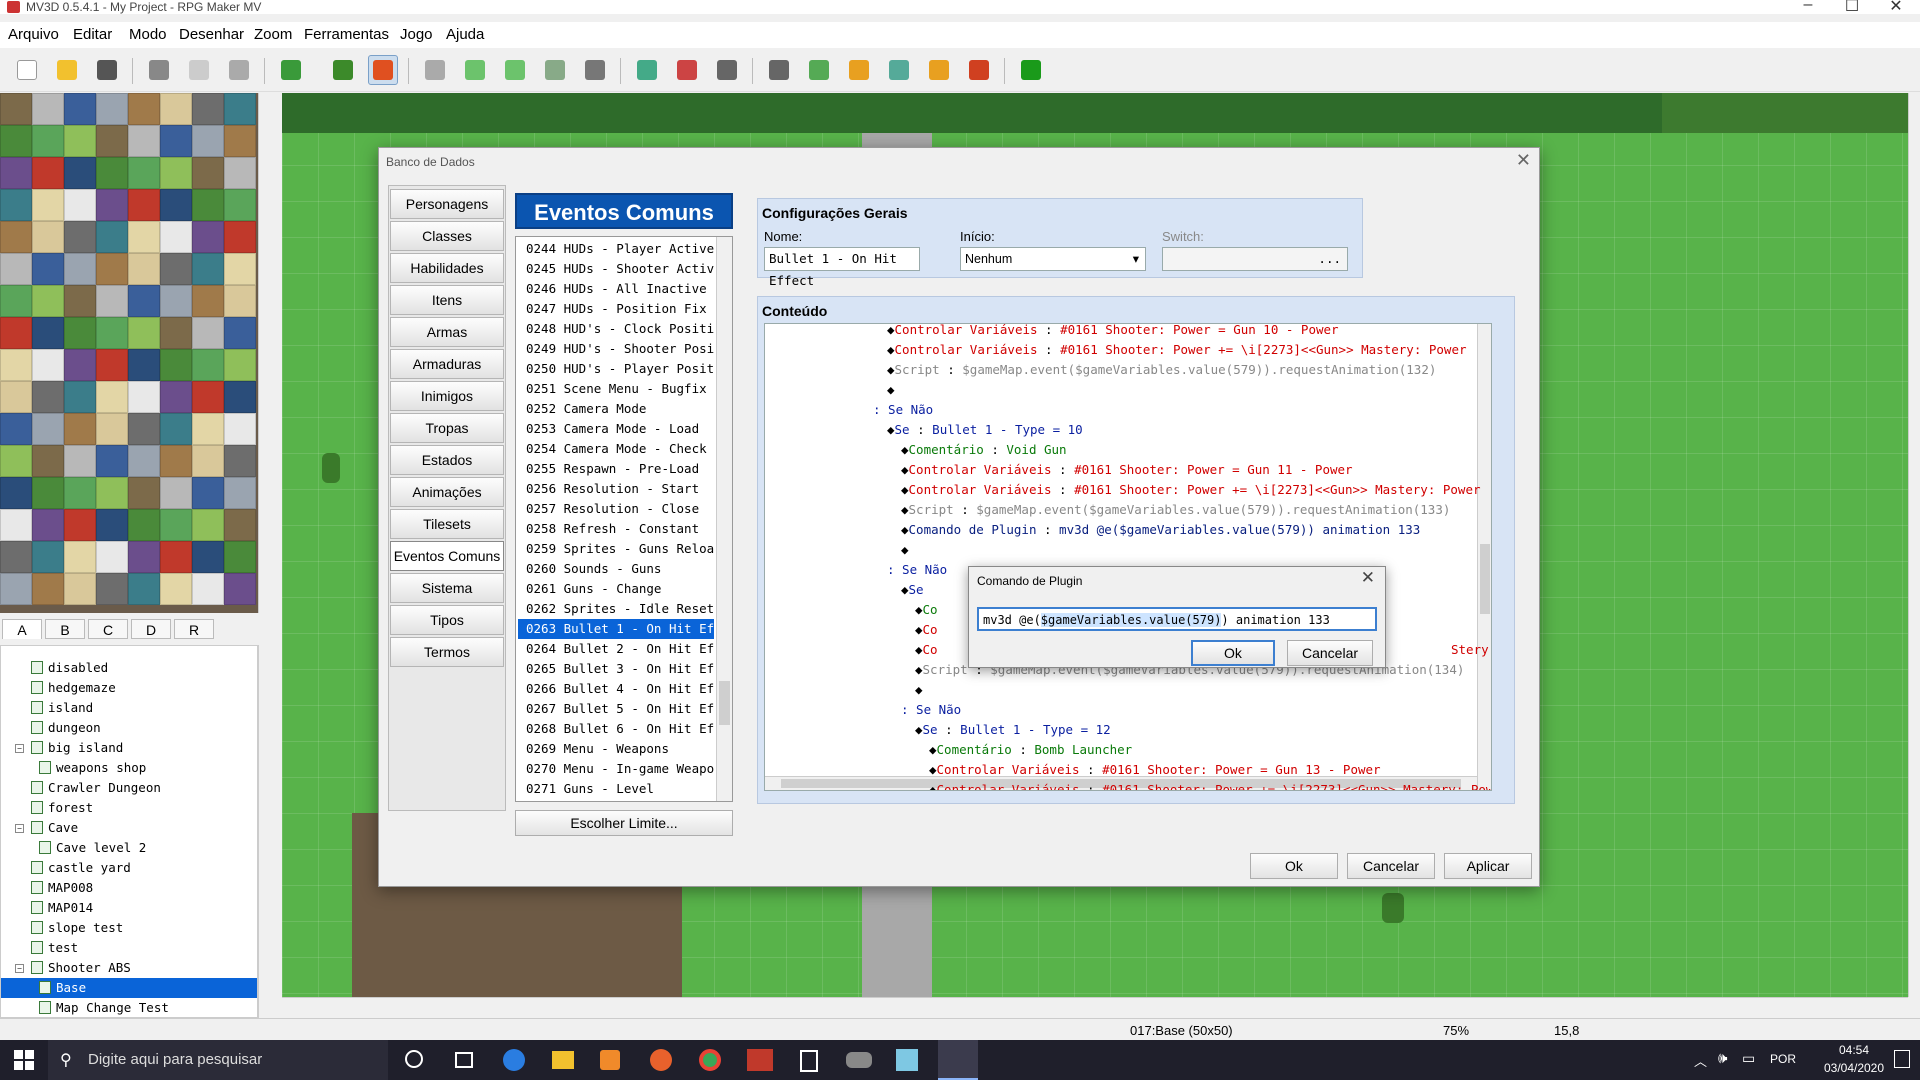 Image resolution: width=1920 pixels, height=1080 pixels. Describe the element at coordinates (19, 828) in the screenshot. I see `collapse-icon: −` at that location.